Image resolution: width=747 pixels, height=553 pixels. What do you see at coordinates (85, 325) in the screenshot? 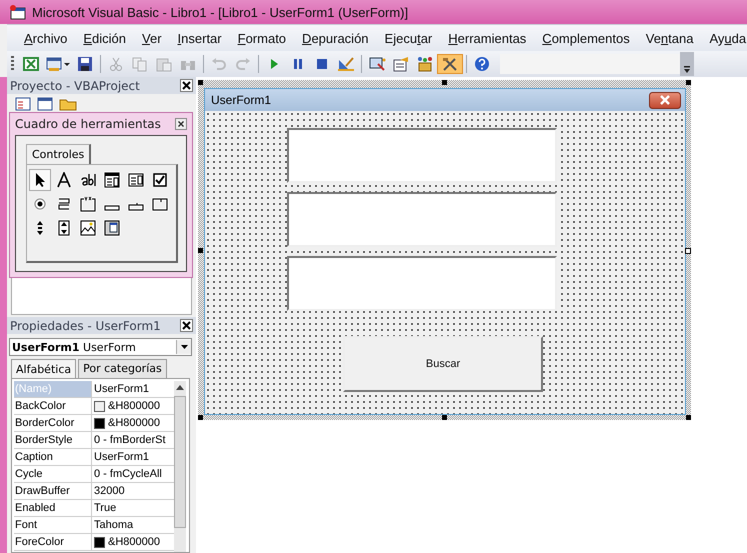
I see `pane-title: Propiedades - UserForm1` at bounding box center [85, 325].